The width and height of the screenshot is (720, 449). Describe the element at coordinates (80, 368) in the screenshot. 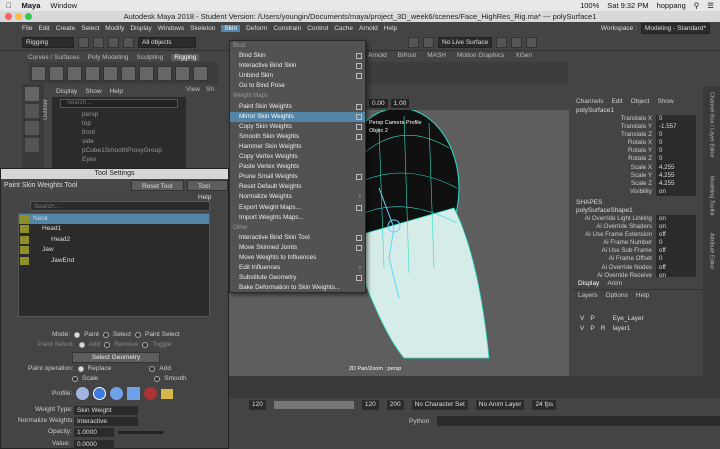

I see `op-replace-radio` at that location.